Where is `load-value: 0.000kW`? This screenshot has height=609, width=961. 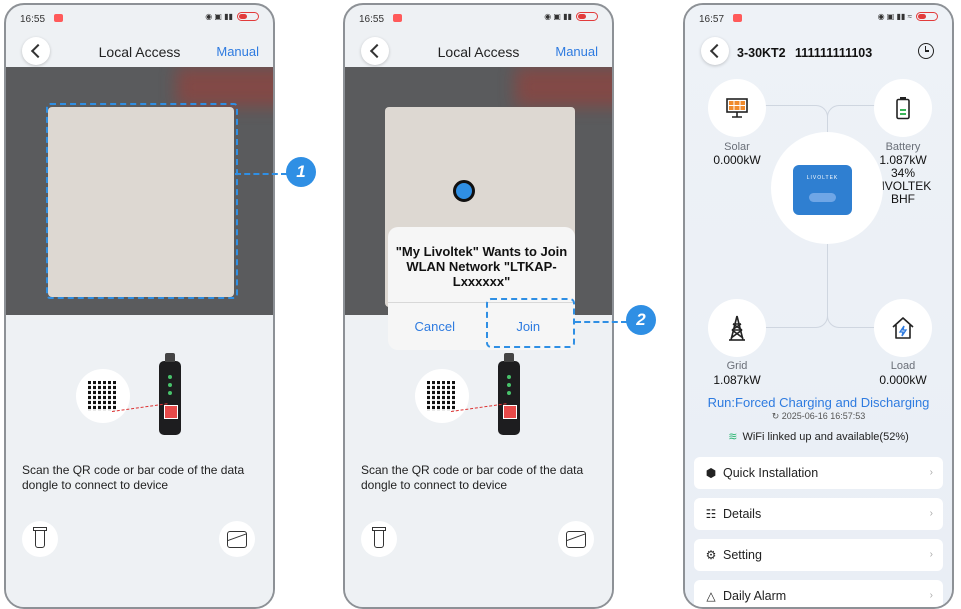 load-value: 0.000kW is located at coordinates (903, 380).